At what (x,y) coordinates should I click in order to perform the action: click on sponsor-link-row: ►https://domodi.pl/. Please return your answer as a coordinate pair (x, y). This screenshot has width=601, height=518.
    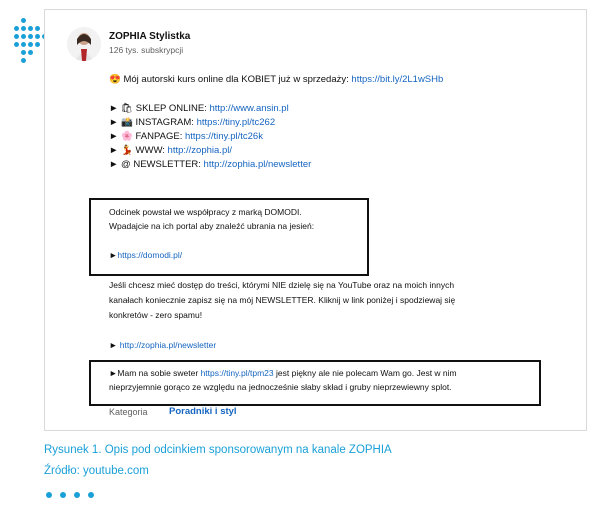
    Looking at the image, I should click on (145, 255).